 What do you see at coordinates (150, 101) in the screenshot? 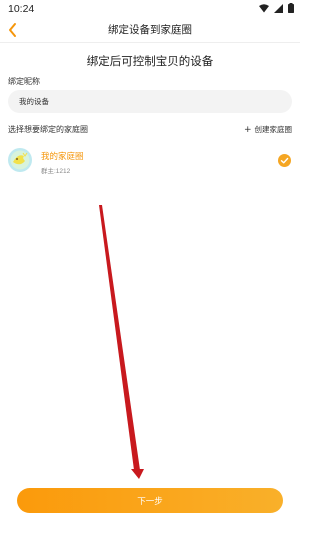
I see `nickname-input` at bounding box center [150, 101].